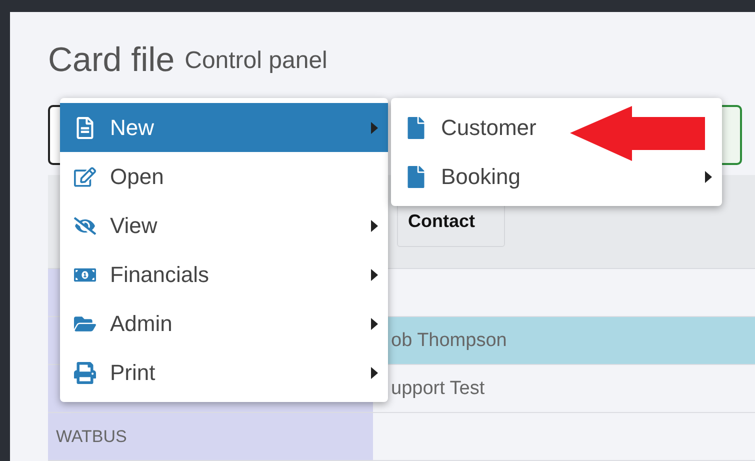 The width and height of the screenshot is (755, 461). I want to click on menu-item: New, so click(224, 127).